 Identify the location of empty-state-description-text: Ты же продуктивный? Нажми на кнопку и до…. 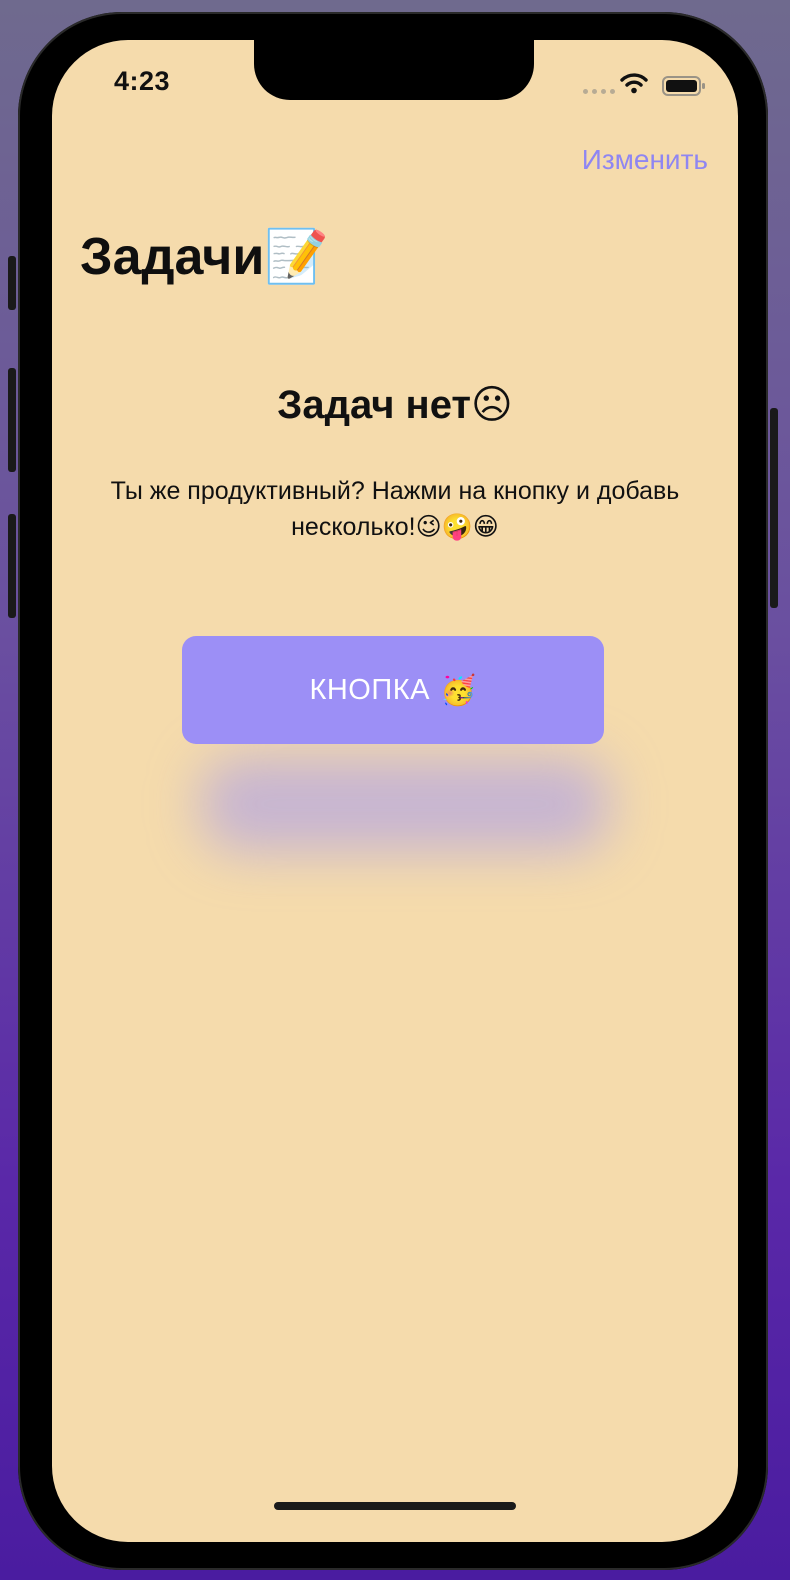
(395, 509).